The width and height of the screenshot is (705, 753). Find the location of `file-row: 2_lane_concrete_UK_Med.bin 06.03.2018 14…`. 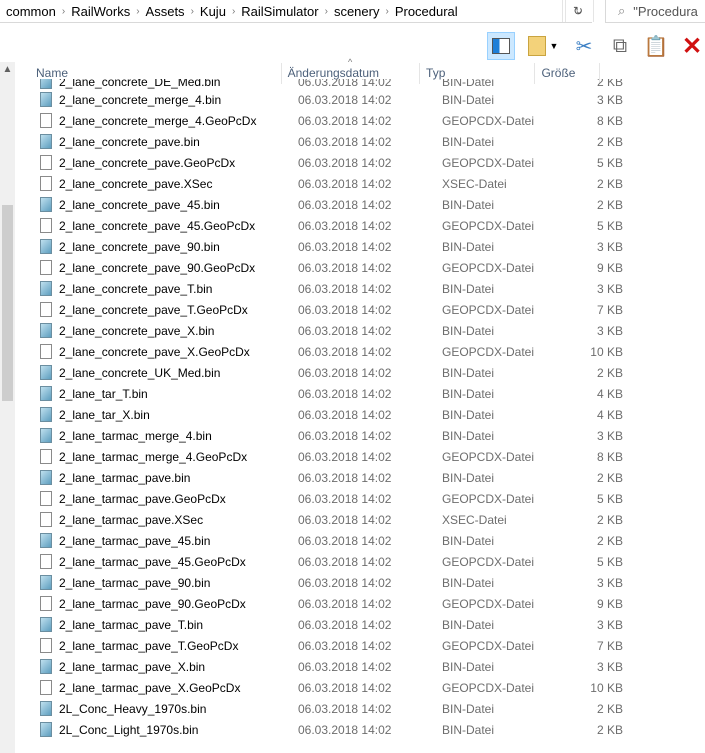

file-row: 2_lane_concrete_UK_Med.bin 06.03.2018 14… is located at coordinates (330, 372).